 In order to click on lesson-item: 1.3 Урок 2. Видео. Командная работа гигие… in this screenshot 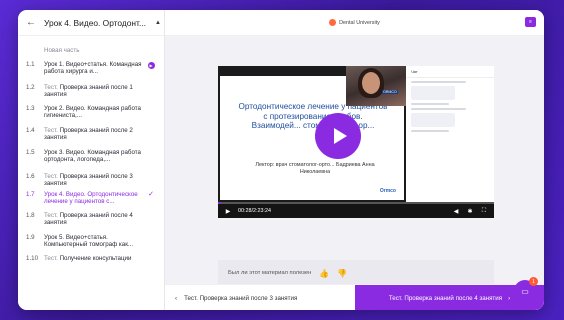, I will do `click(91, 112)`.